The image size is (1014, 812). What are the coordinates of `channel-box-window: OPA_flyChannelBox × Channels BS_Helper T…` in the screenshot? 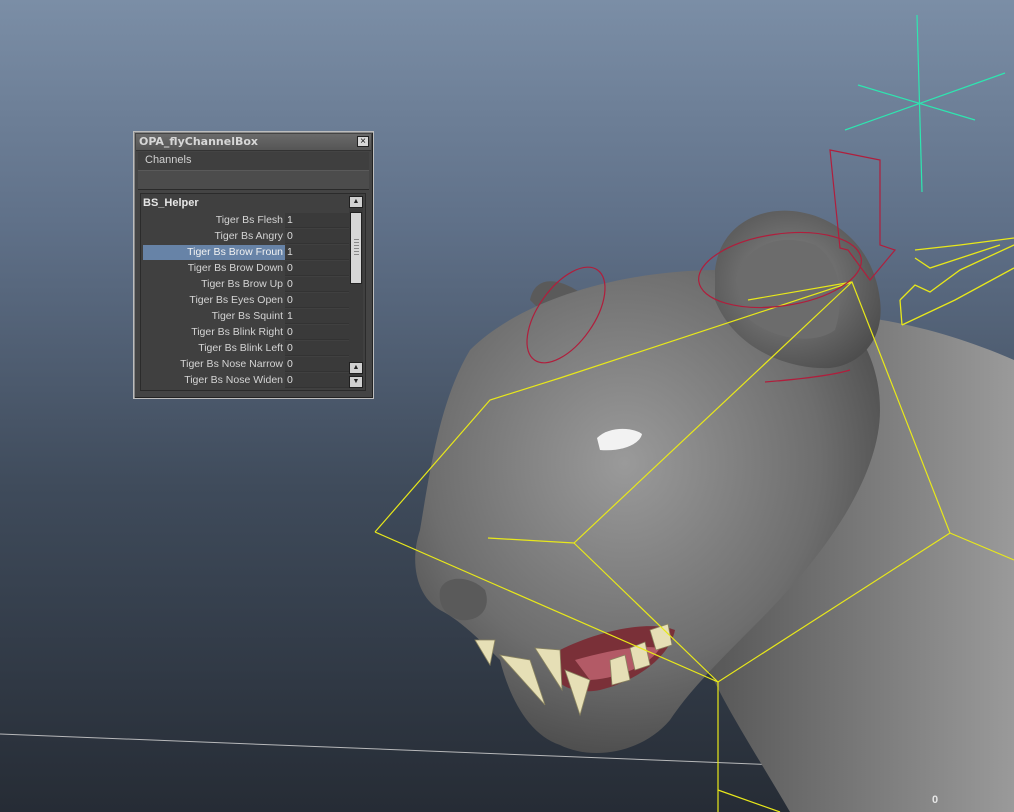 It's located at (253, 265).